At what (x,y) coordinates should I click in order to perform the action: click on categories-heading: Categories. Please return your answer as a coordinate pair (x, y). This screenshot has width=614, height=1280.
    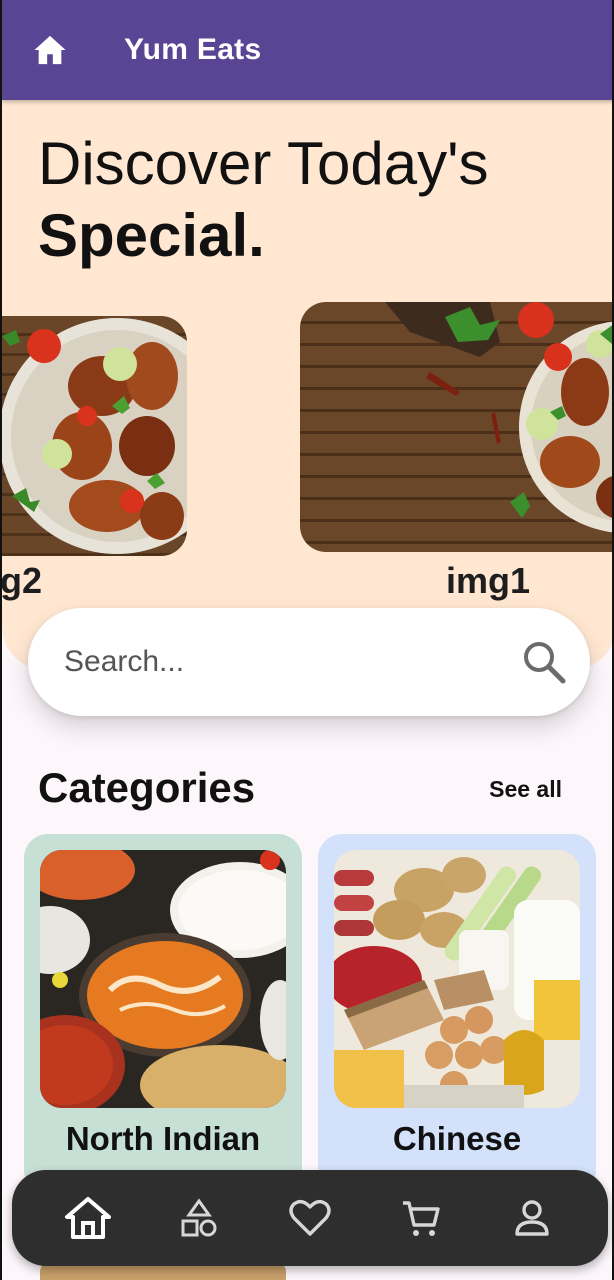
    Looking at the image, I should click on (147, 787).